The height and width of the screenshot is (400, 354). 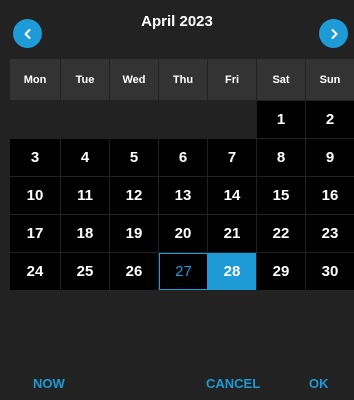 I want to click on ok-button: OK, so click(x=319, y=384).